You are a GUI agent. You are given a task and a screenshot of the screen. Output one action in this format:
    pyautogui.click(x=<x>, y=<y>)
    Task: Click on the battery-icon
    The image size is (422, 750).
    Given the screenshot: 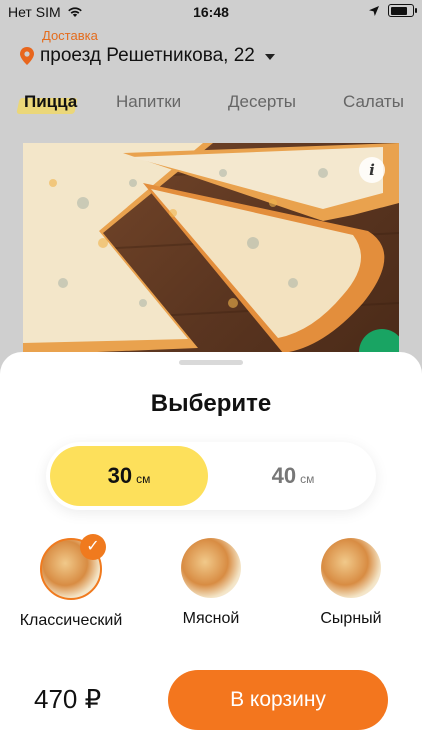 What is the action you would take?
    pyautogui.click(x=402, y=10)
    